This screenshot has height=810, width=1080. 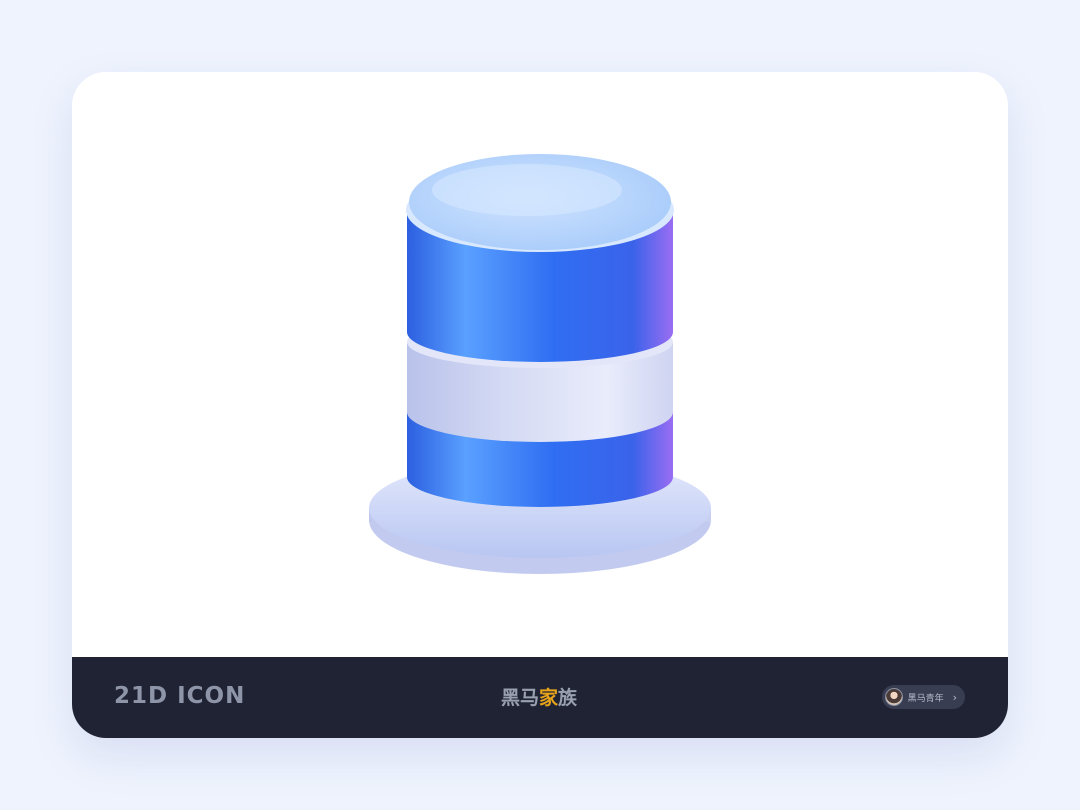 What do you see at coordinates (893, 697) in the screenshot?
I see `avatar` at bounding box center [893, 697].